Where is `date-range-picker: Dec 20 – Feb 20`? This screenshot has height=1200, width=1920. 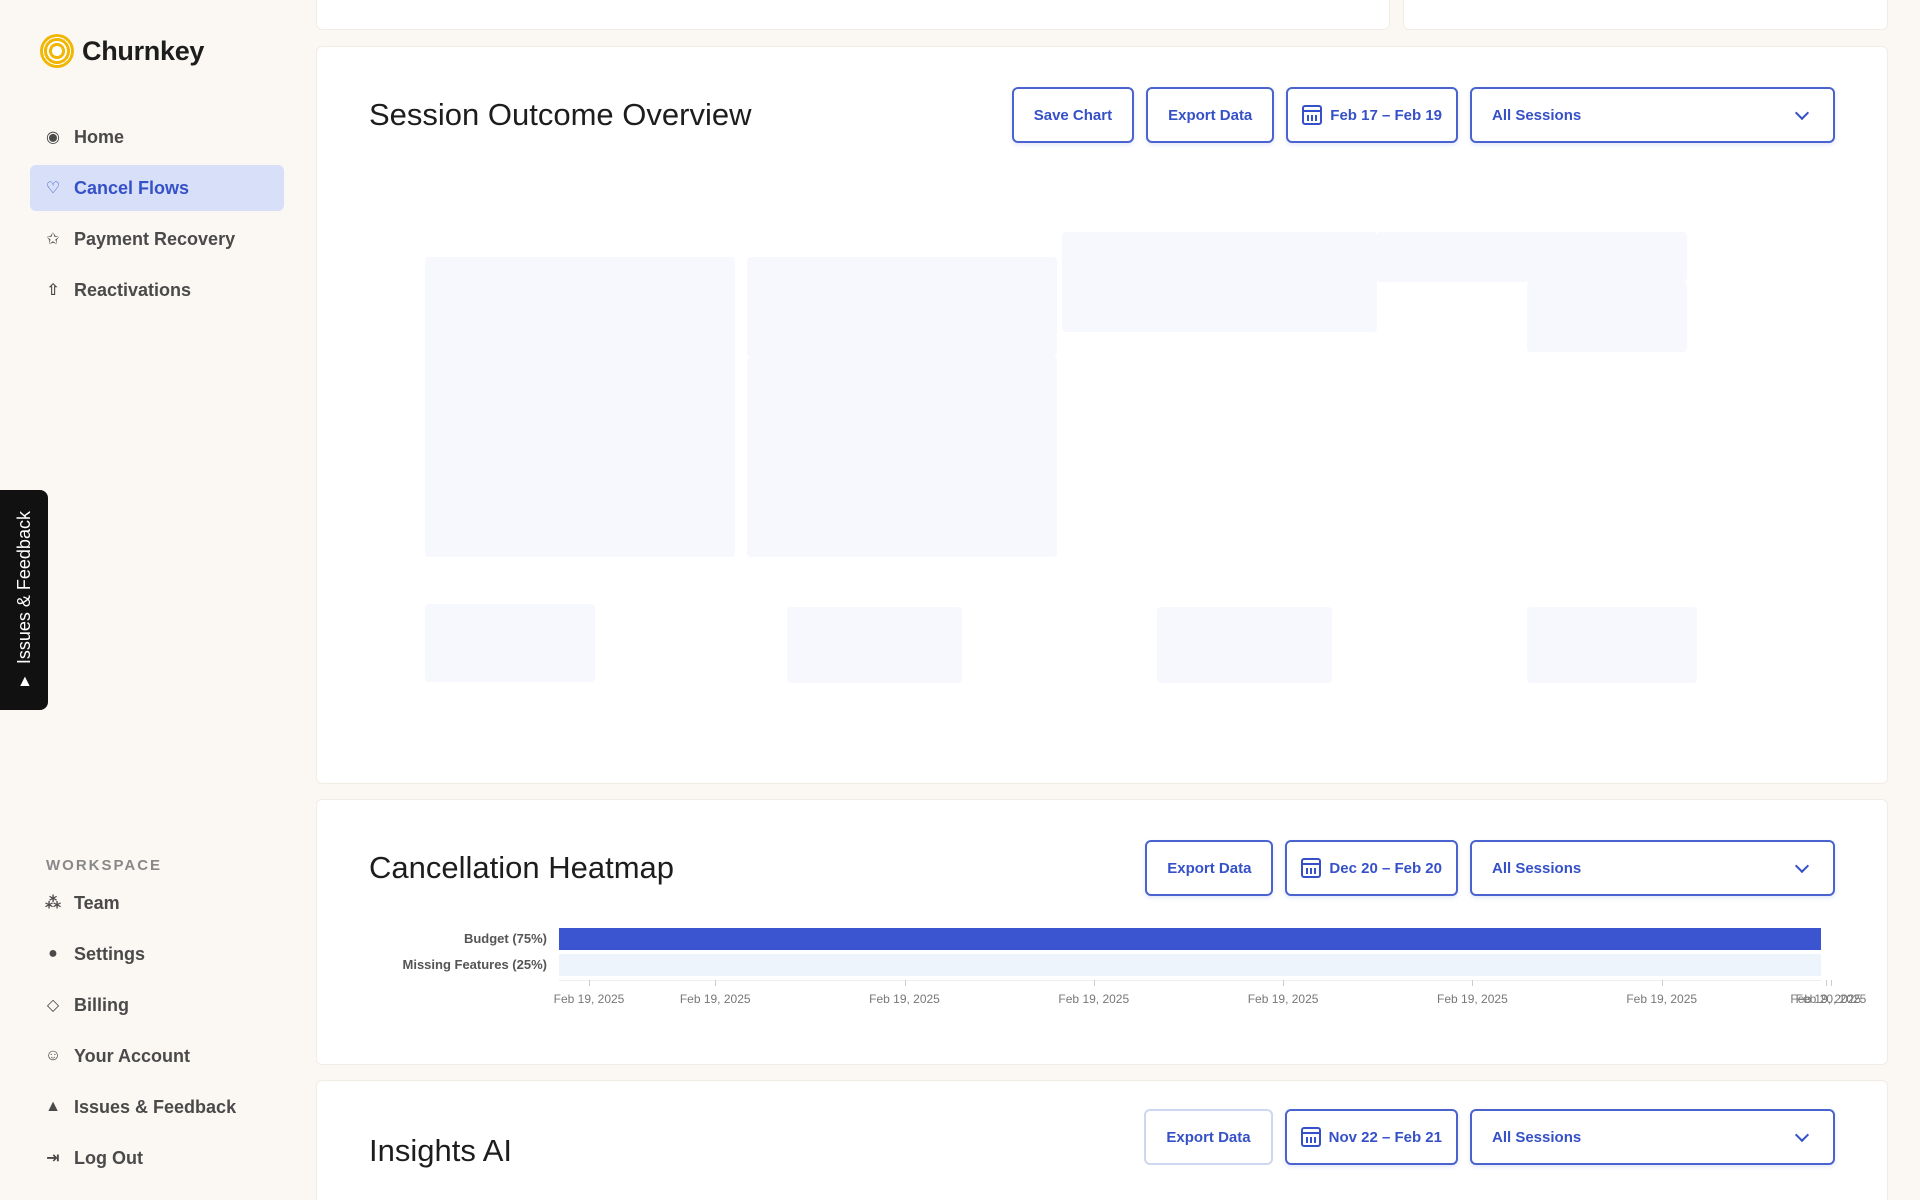
date-range-picker: Dec 20 – Feb 20 is located at coordinates (1371, 868).